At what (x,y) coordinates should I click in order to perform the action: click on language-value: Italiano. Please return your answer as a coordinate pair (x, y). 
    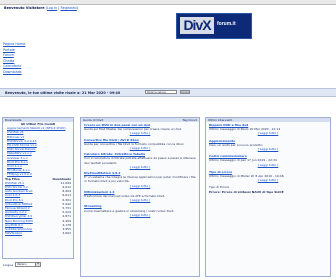
    Looking at the image, I should click on (22, 264).